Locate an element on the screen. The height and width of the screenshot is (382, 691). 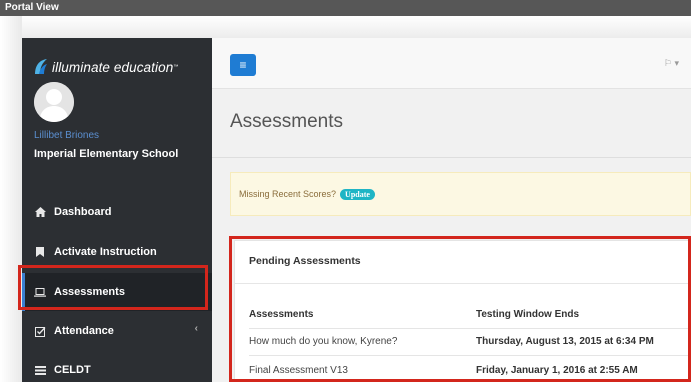
chevron-left-icon: ‹ is located at coordinates (196, 328).